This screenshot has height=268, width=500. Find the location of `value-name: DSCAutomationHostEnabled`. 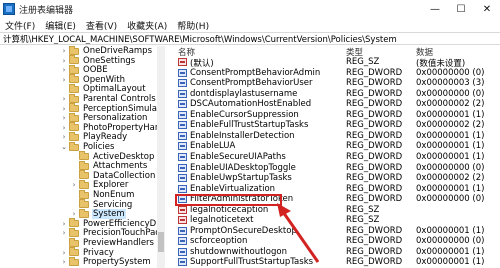

value-name: DSCAutomationHostEnabled is located at coordinates (251, 104).